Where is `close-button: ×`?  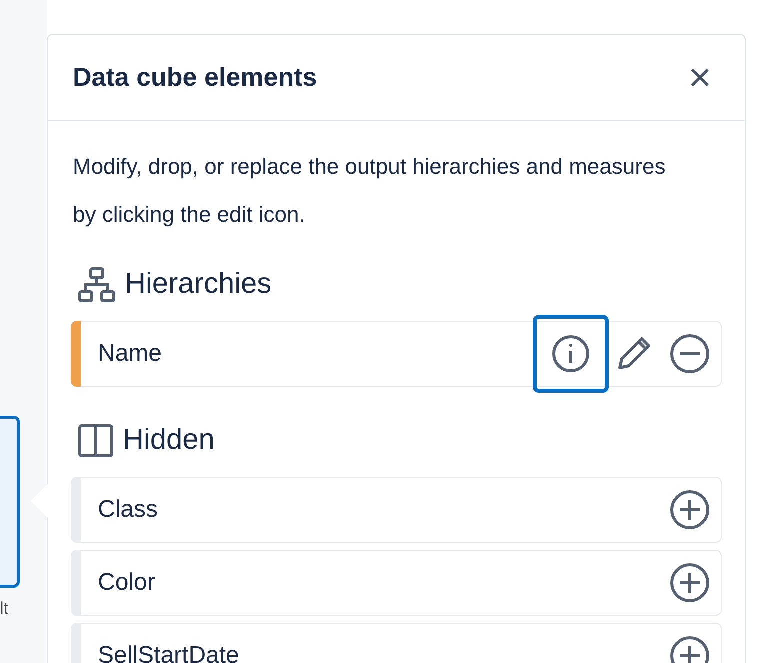
close-button: × is located at coordinates (700, 78).